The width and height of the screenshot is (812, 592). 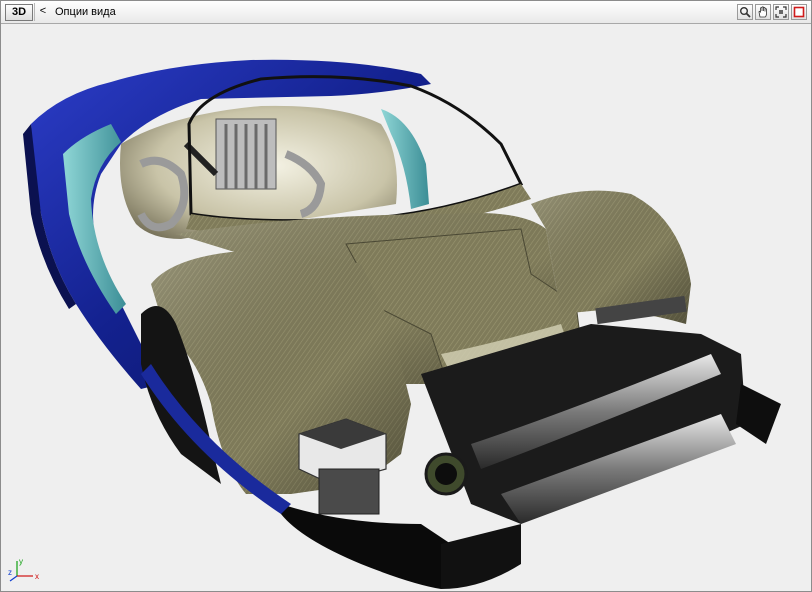 What do you see at coordinates (342, 466) in the screenshot?
I see `battery-box` at bounding box center [342, 466].